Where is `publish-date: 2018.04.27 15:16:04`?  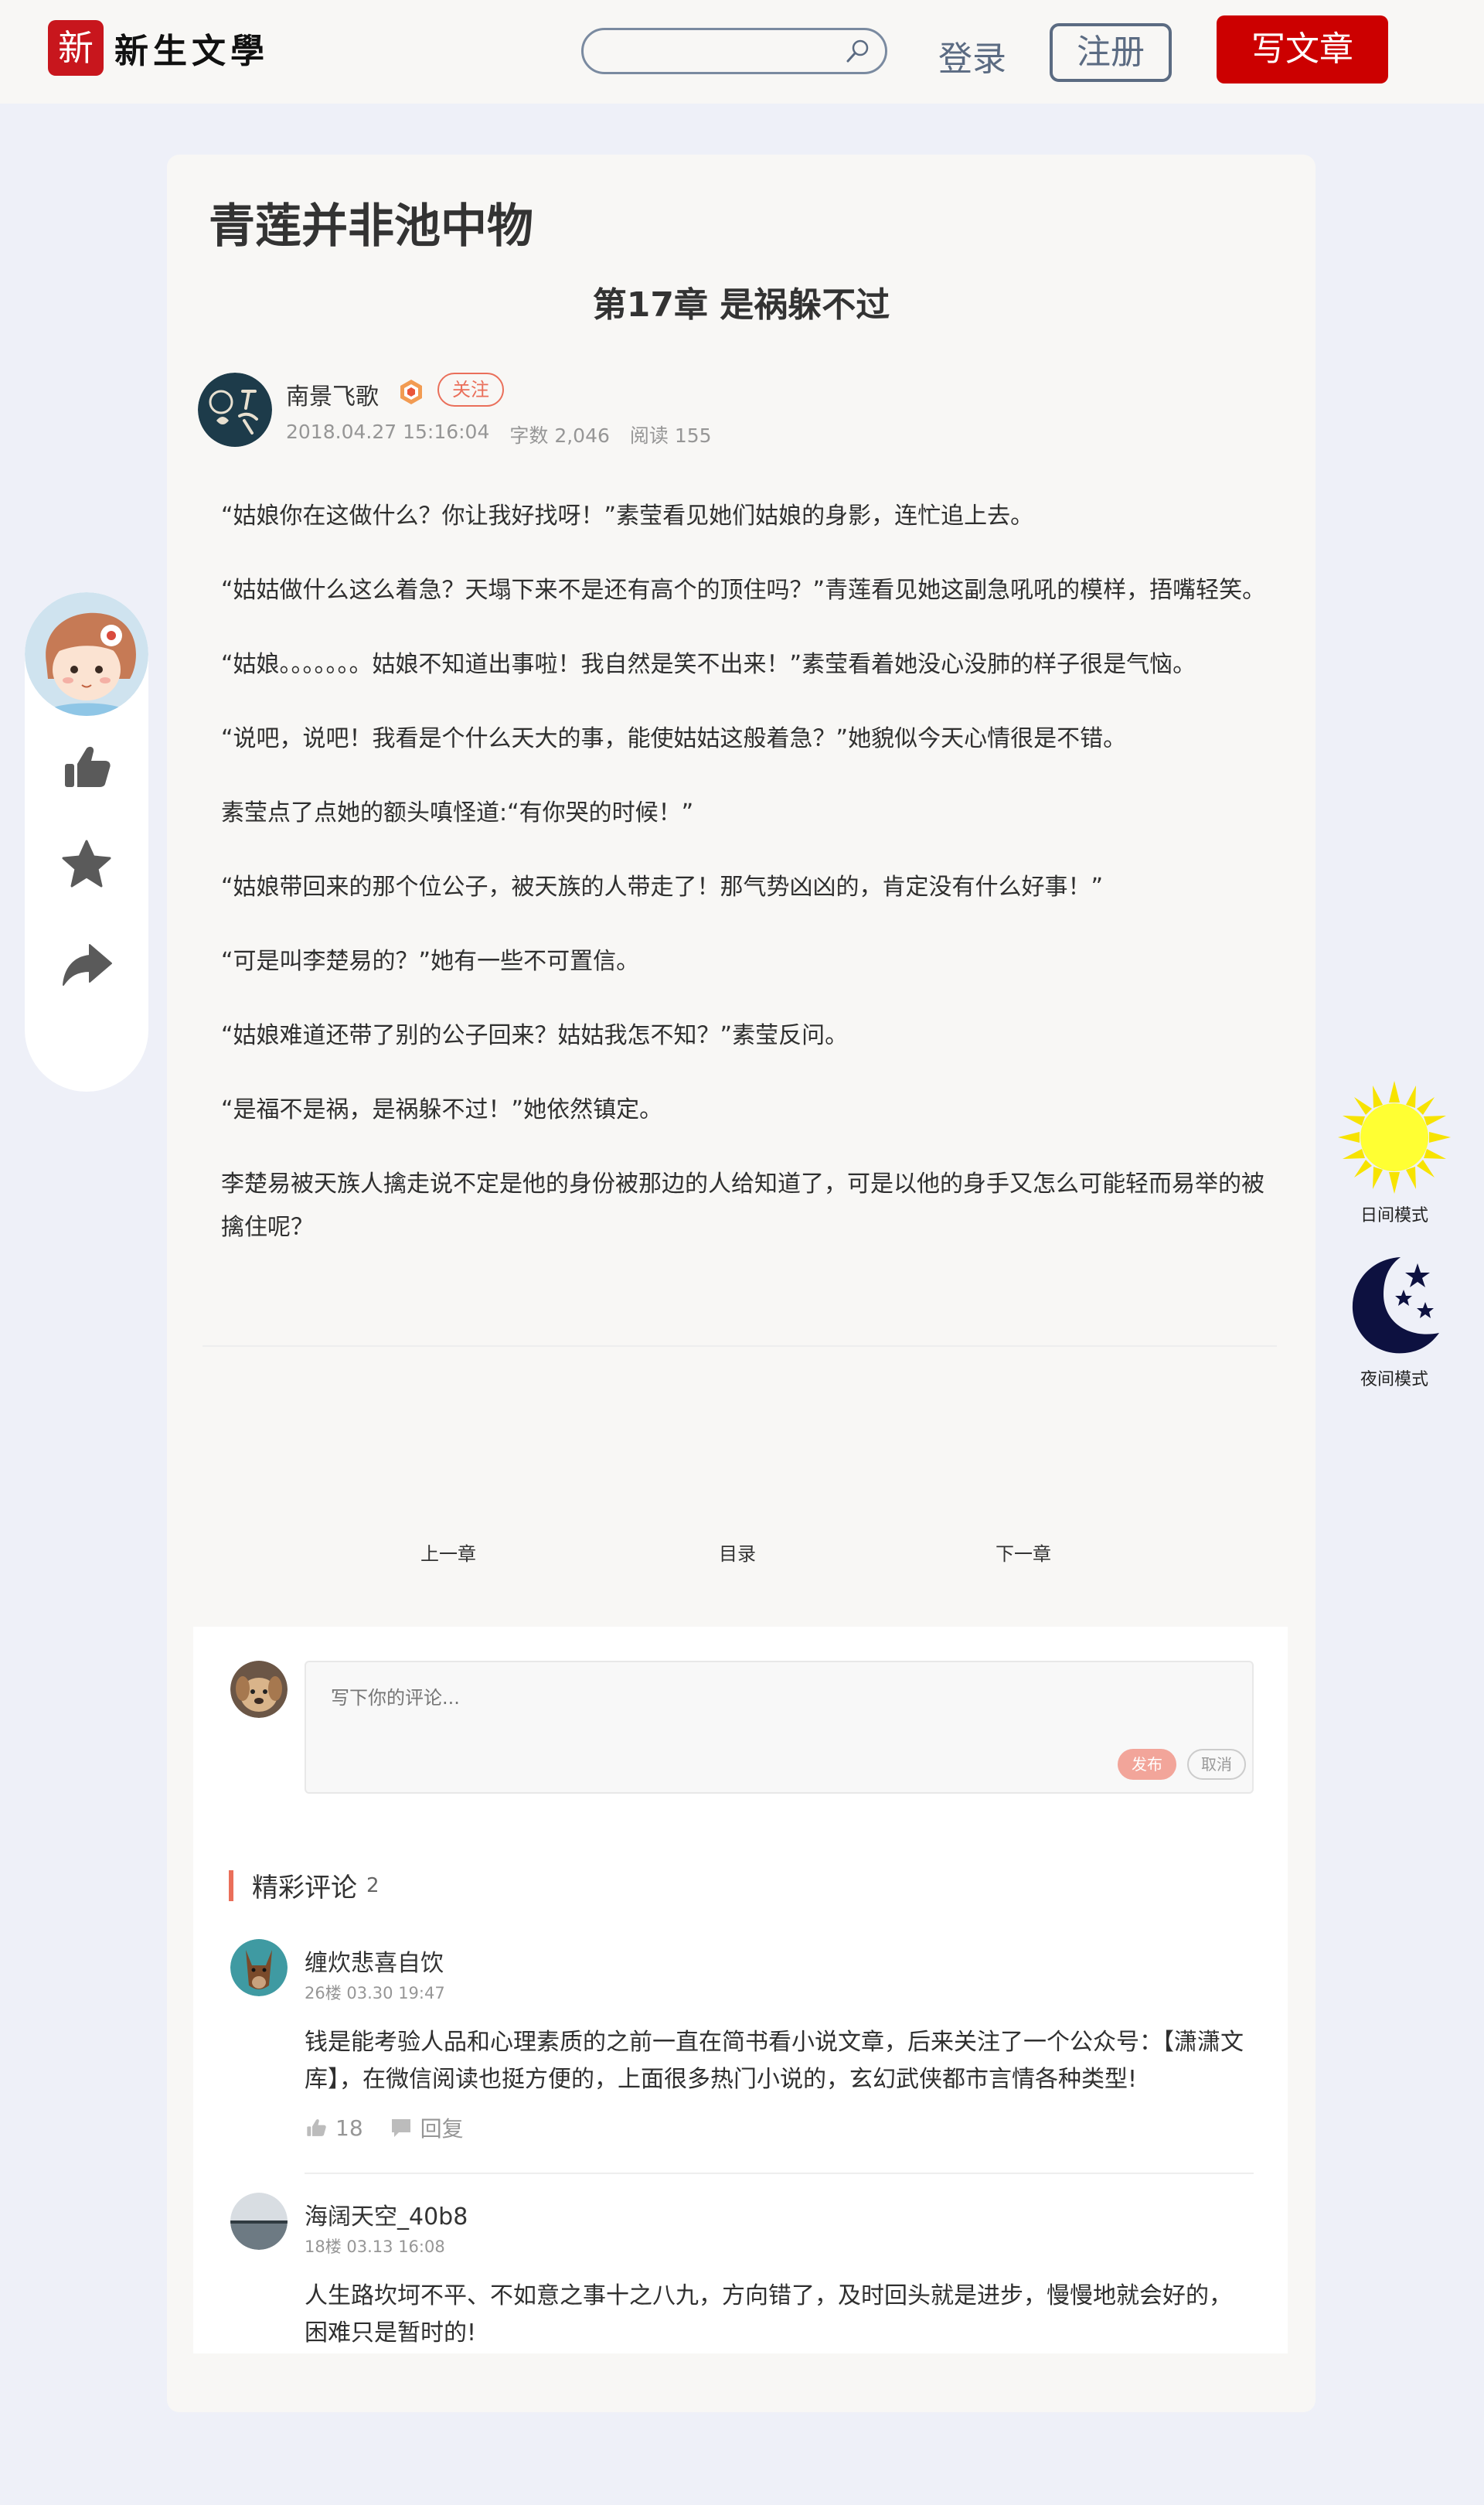 publish-date: 2018.04.27 15:16:04 is located at coordinates (388, 432).